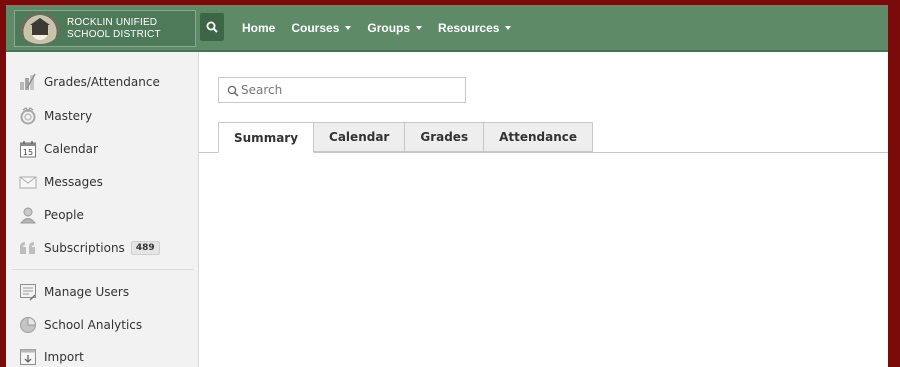  I want to click on sidebar-item-manage-users: Manage Users, so click(74, 292).